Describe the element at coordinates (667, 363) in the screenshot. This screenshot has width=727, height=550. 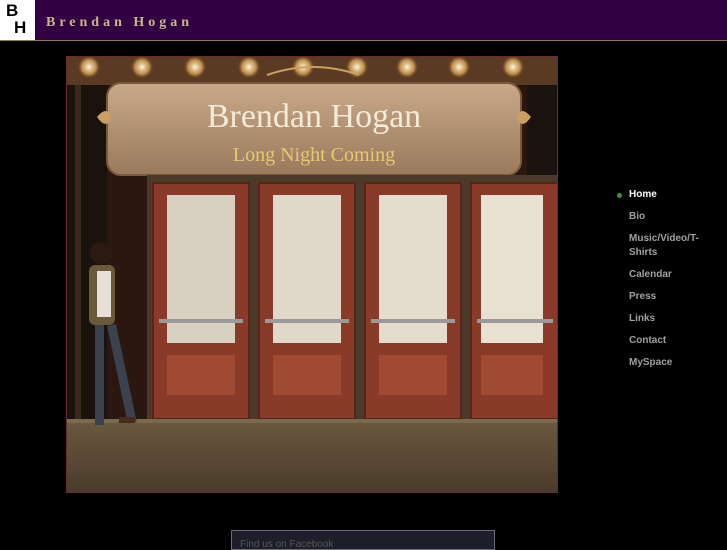
I see `nav-myspace: MySpace` at that location.